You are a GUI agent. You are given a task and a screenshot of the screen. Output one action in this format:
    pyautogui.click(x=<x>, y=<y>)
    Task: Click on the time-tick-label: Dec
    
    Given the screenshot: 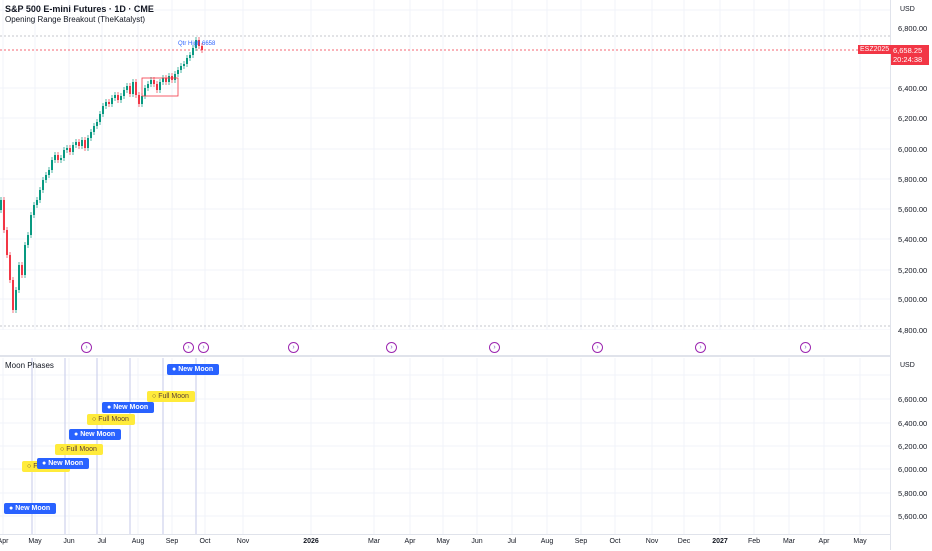 What is the action you would take?
    pyautogui.click(x=684, y=541)
    